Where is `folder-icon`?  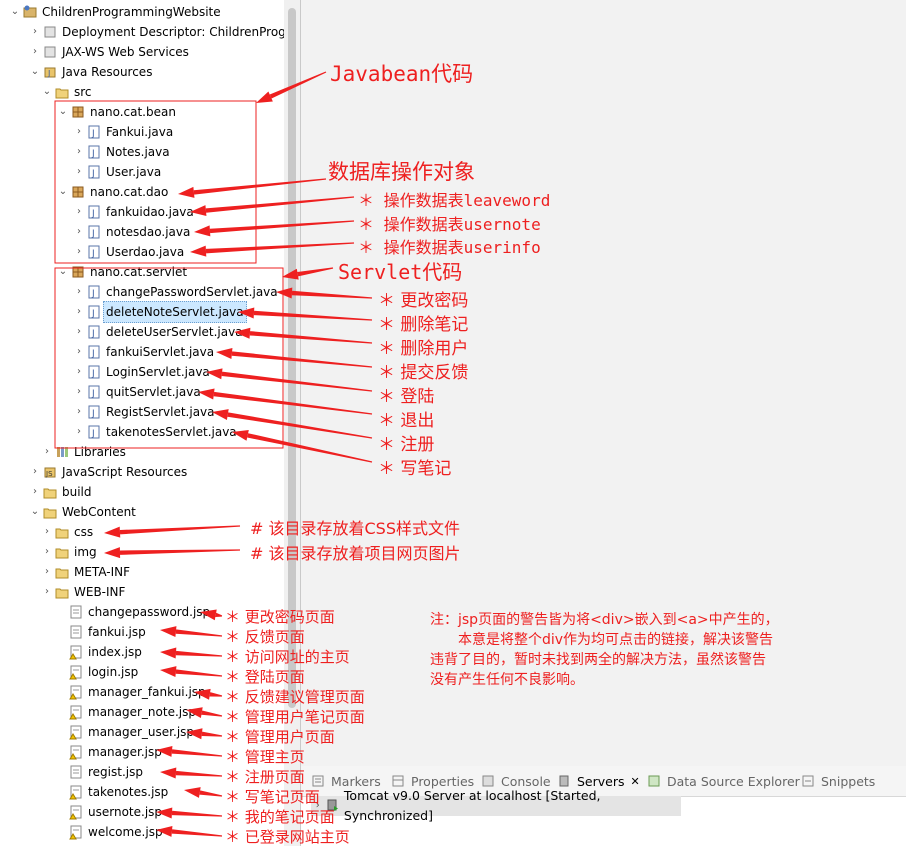
folder-icon is located at coordinates (62, 533).